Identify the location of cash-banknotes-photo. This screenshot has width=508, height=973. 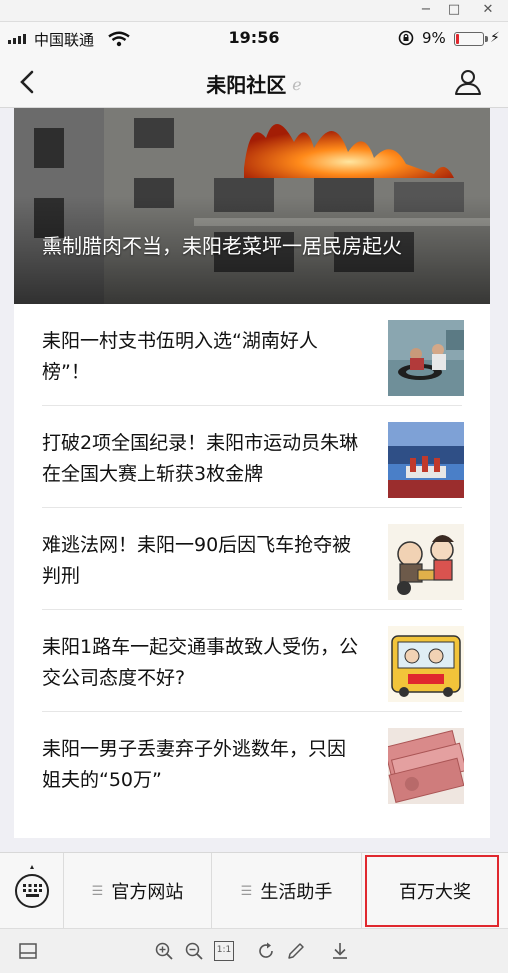
(426, 766).